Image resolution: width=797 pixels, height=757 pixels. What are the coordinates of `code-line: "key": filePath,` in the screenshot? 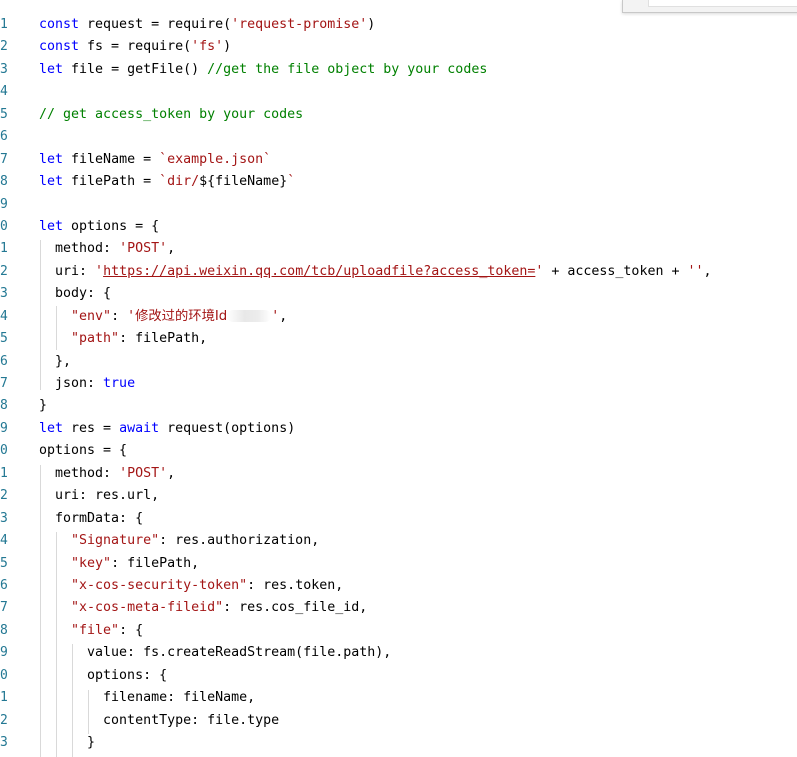 It's located at (418, 564).